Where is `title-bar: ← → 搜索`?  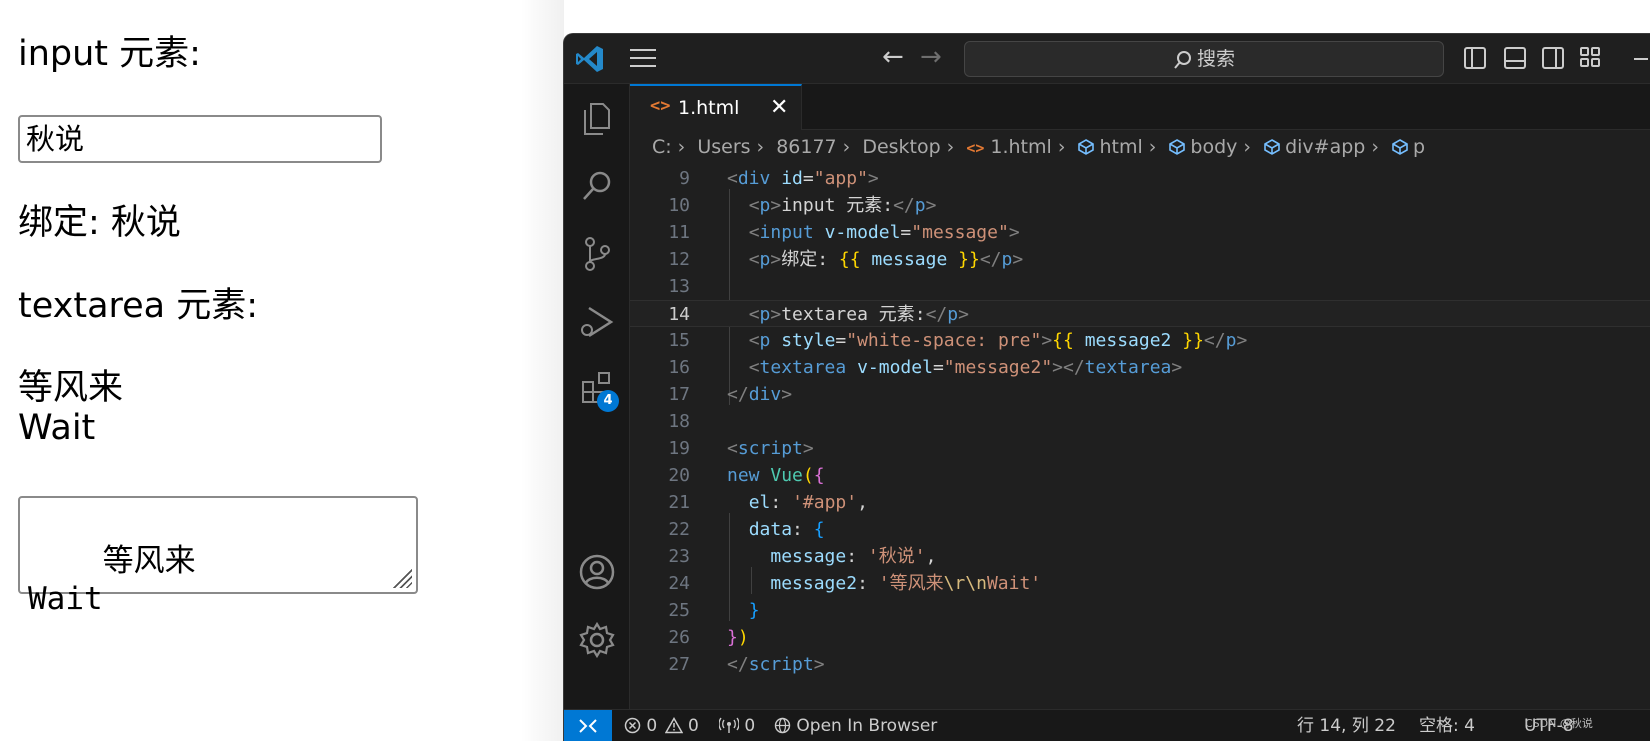 title-bar: ← → 搜索 is located at coordinates (1107, 59).